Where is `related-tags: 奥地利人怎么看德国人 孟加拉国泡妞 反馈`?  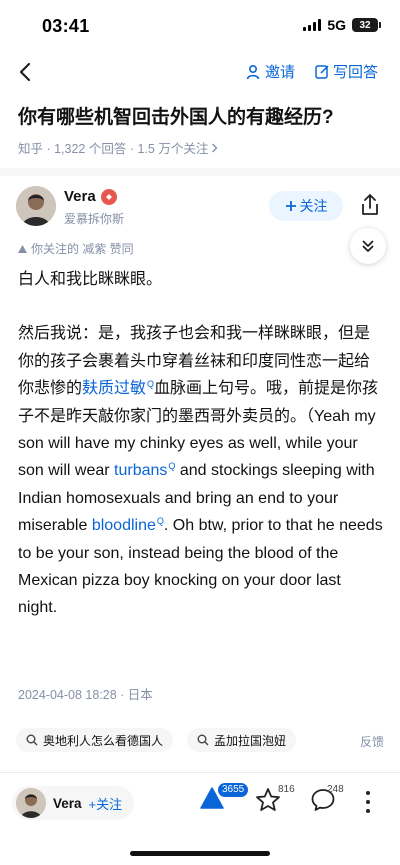
related-tags: 奥地利人怎么看德国人 孟加拉国泡妞 反馈 is located at coordinates (202, 740).